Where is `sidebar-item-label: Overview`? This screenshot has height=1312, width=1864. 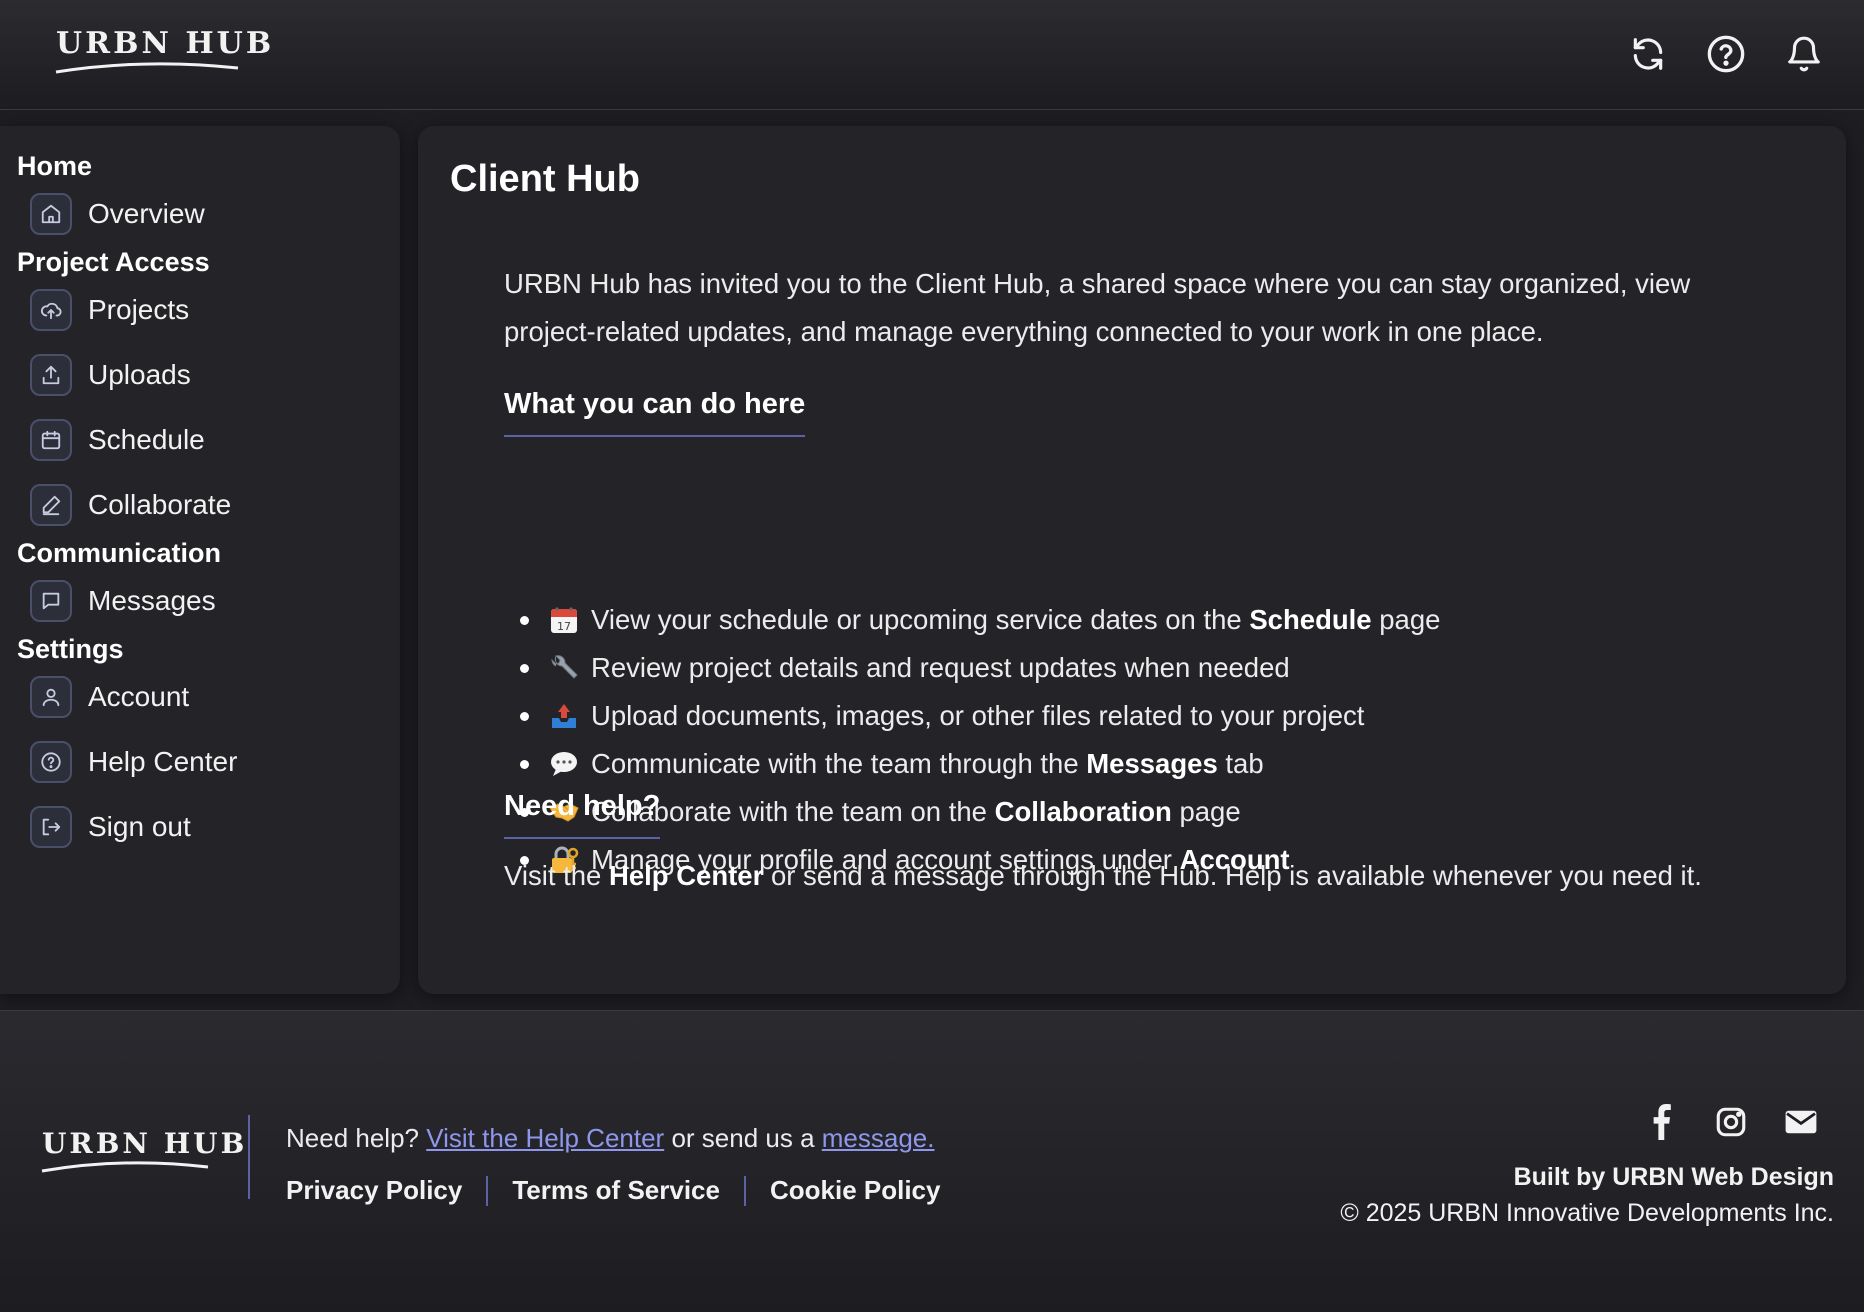
sidebar-item-label: Overview is located at coordinates (146, 213).